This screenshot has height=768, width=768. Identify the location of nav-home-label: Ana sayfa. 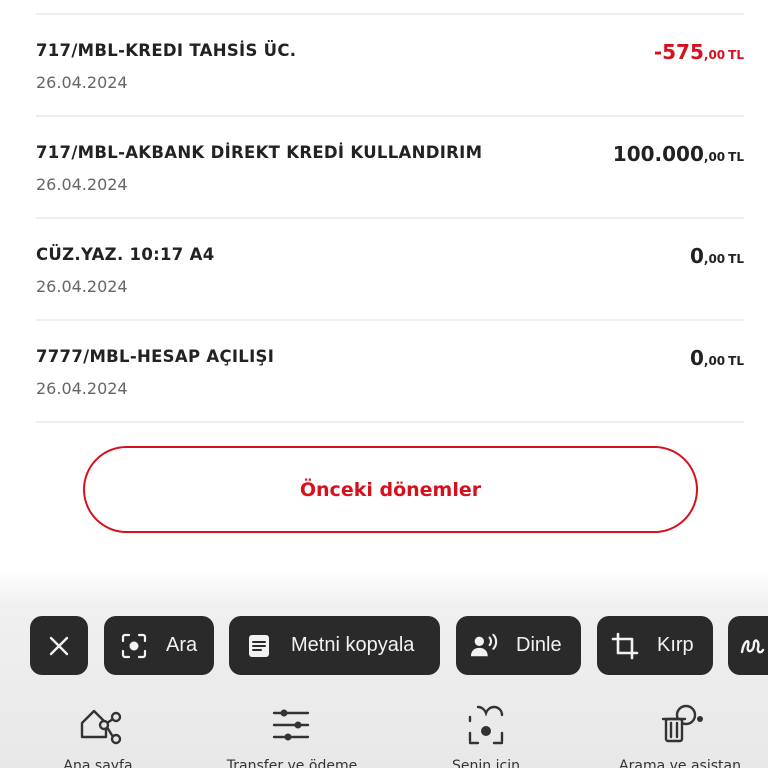
(98, 763).